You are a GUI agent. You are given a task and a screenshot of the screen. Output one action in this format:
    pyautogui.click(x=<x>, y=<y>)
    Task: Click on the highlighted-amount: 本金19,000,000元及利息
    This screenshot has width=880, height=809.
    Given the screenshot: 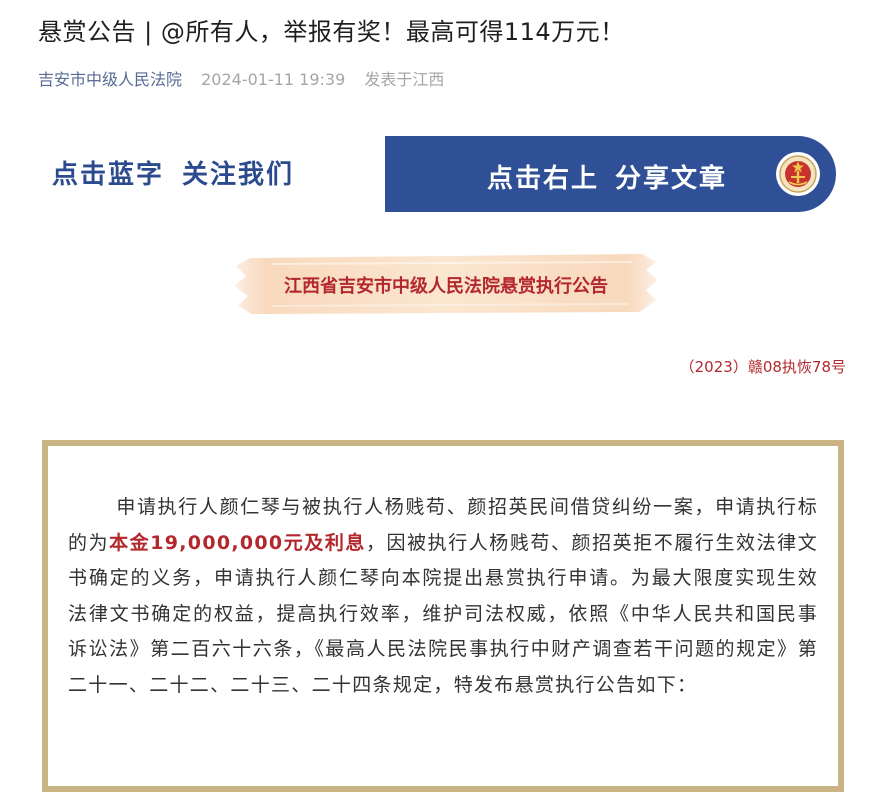 What is the action you would take?
    pyautogui.click(x=237, y=542)
    